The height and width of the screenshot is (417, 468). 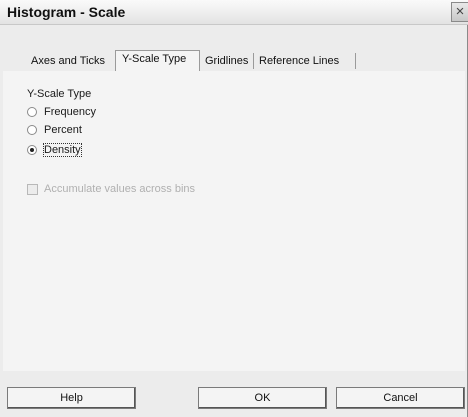 I want to click on help-button: Help, so click(x=71, y=398).